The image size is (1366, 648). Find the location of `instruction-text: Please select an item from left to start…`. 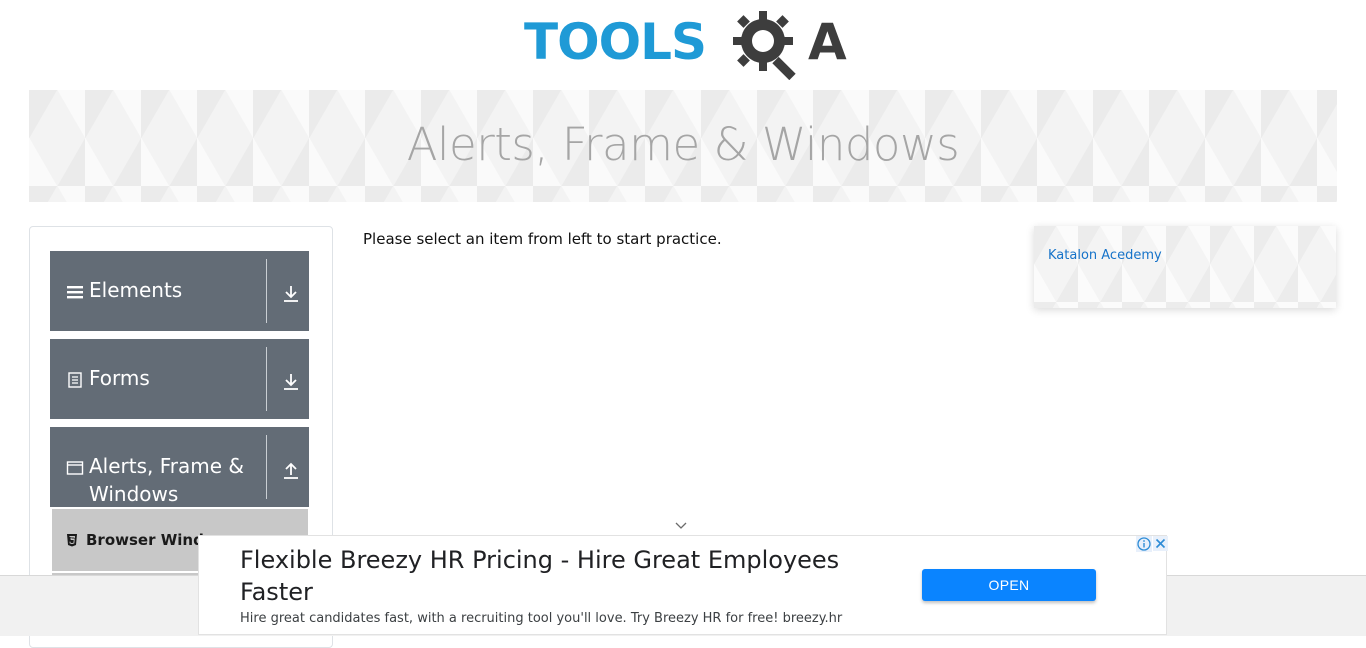

instruction-text: Please select an item from left to start… is located at coordinates (542, 239).